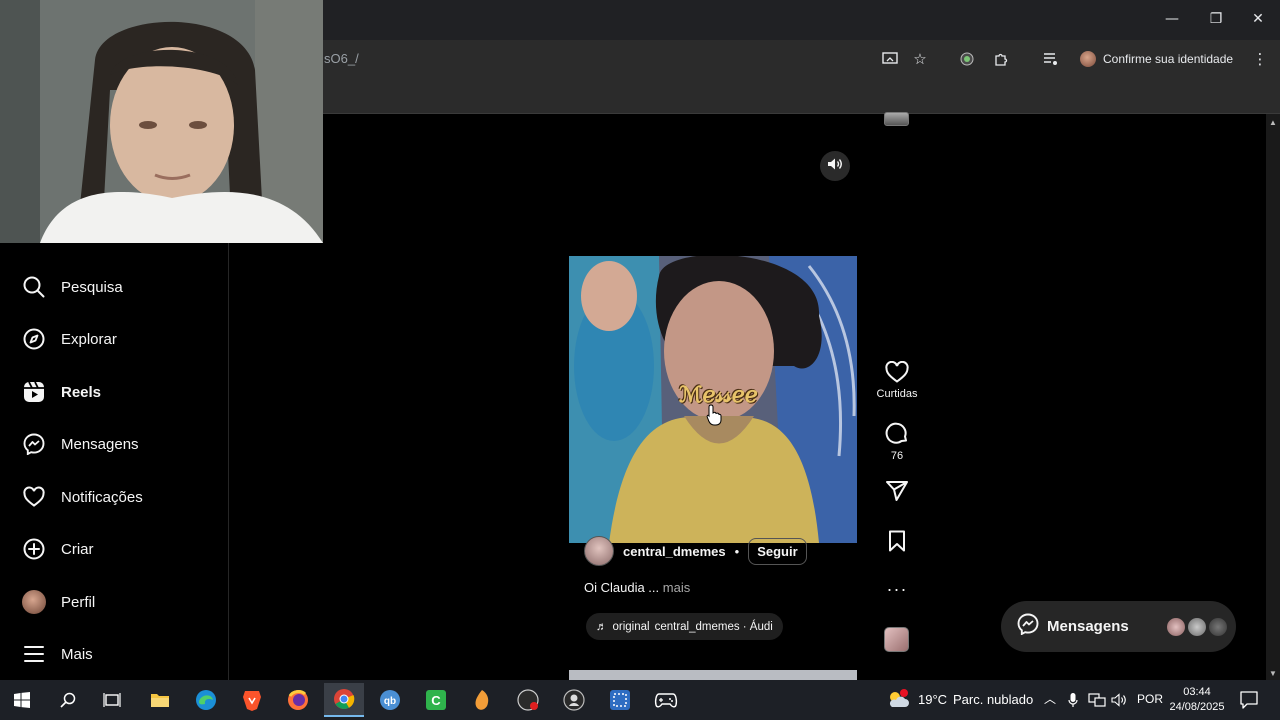  Describe the element at coordinates (1088, 626) in the screenshot. I see `messages-widget-label: Mensagens` at that location.